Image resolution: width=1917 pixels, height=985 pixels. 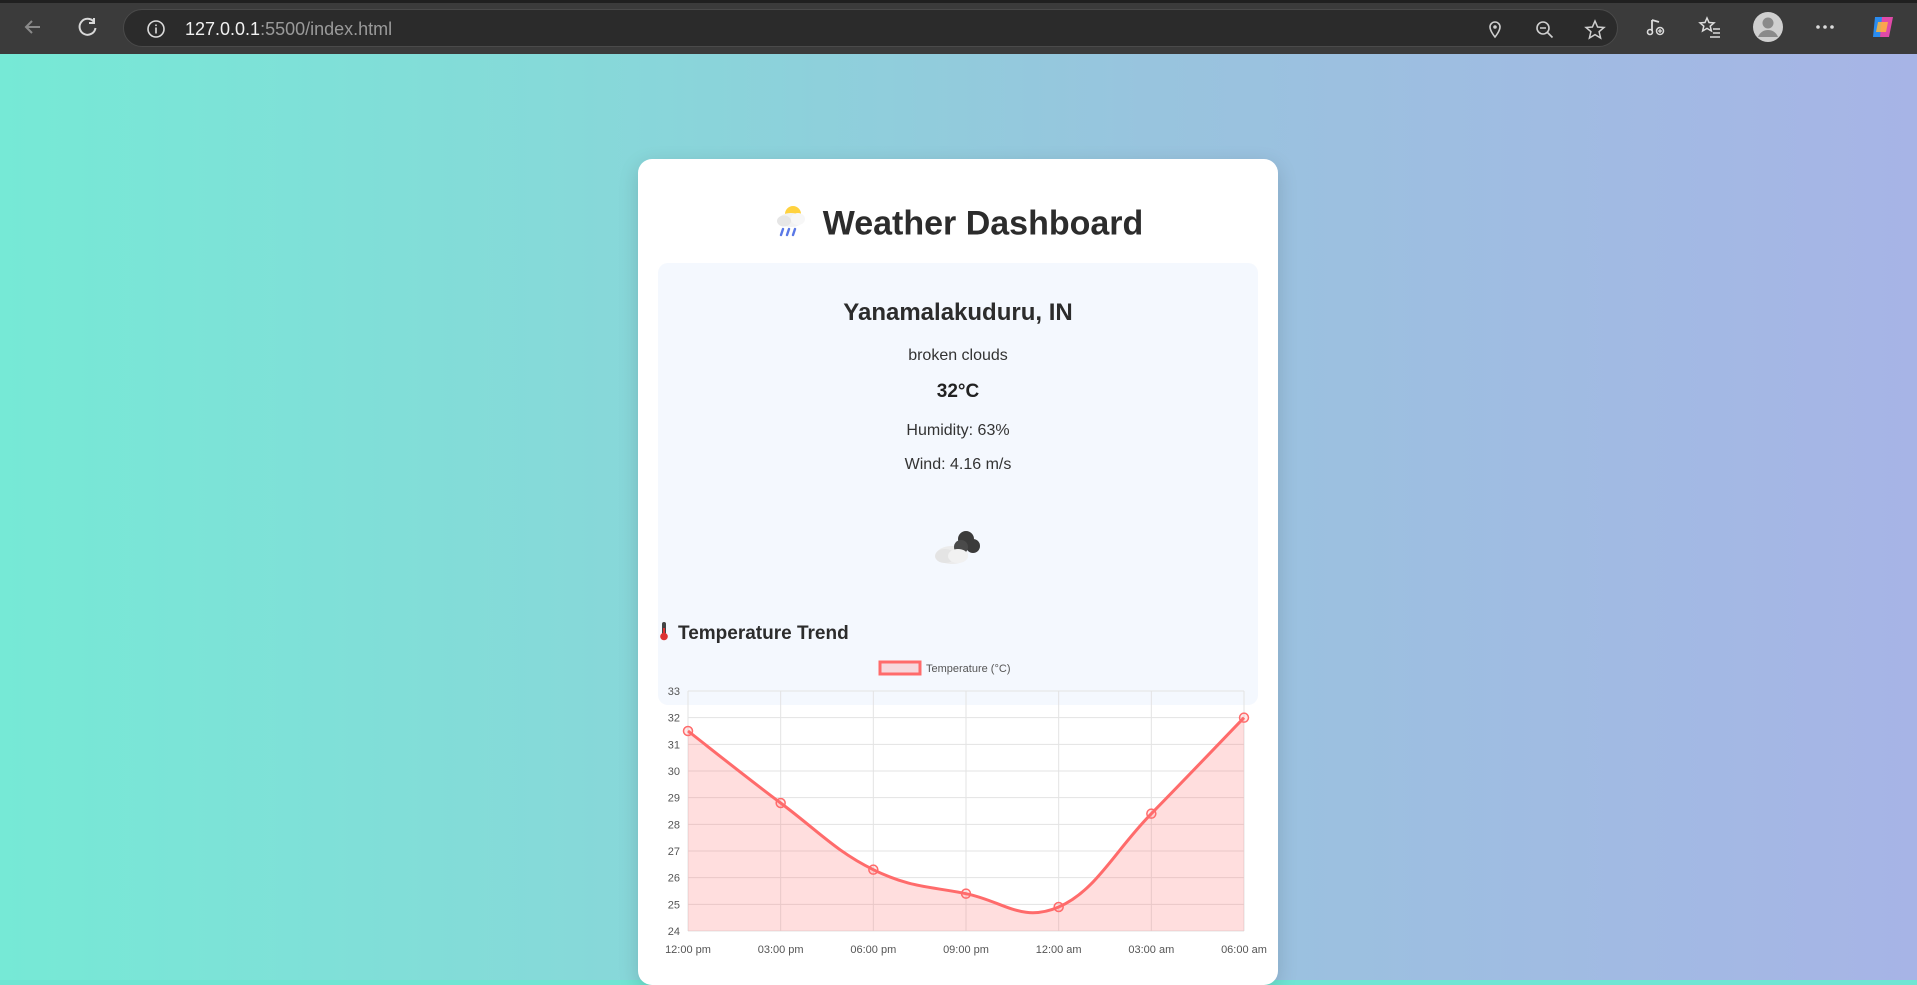 I want to click on url-host: 127.0.0.1, so click(x=223, y=29).